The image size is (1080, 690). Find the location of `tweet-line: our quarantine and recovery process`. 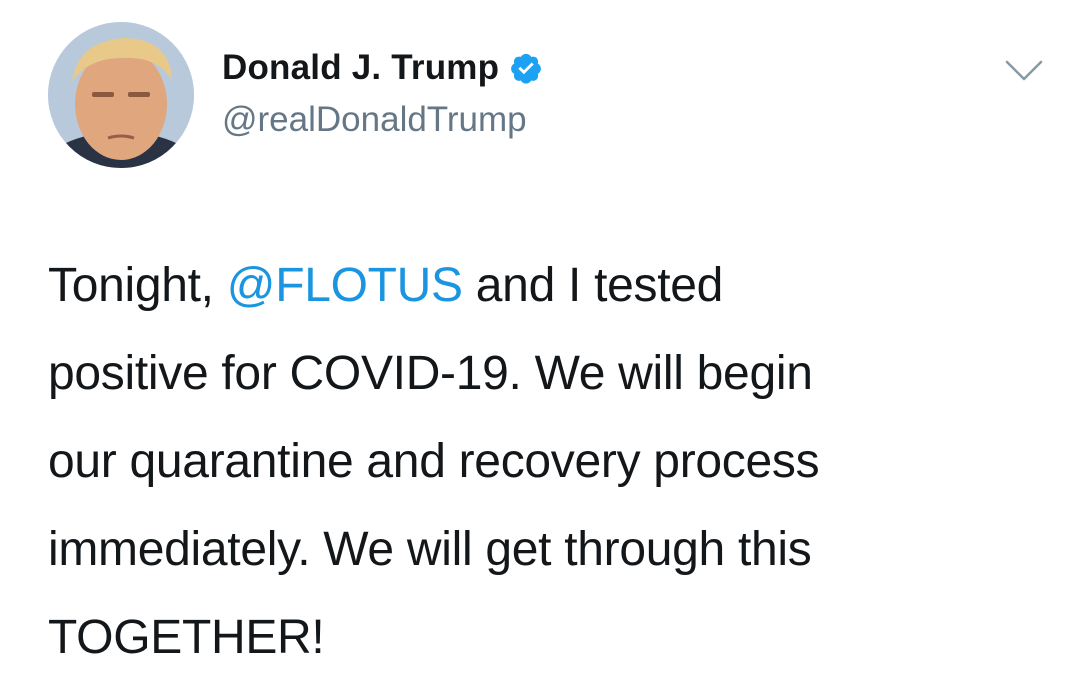

tweet-line: our quarantine and recovery process is located at coordinates (434, 461).